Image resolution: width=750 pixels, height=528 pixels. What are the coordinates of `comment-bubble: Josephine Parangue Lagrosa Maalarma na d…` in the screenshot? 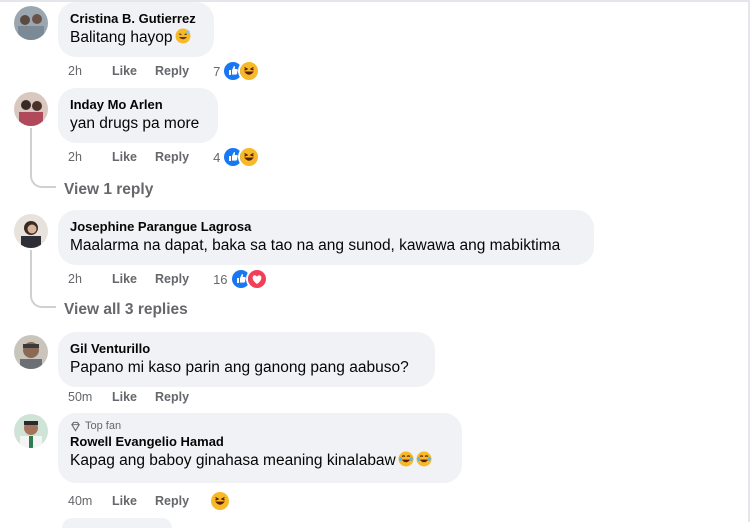 It's located at (326, 237).